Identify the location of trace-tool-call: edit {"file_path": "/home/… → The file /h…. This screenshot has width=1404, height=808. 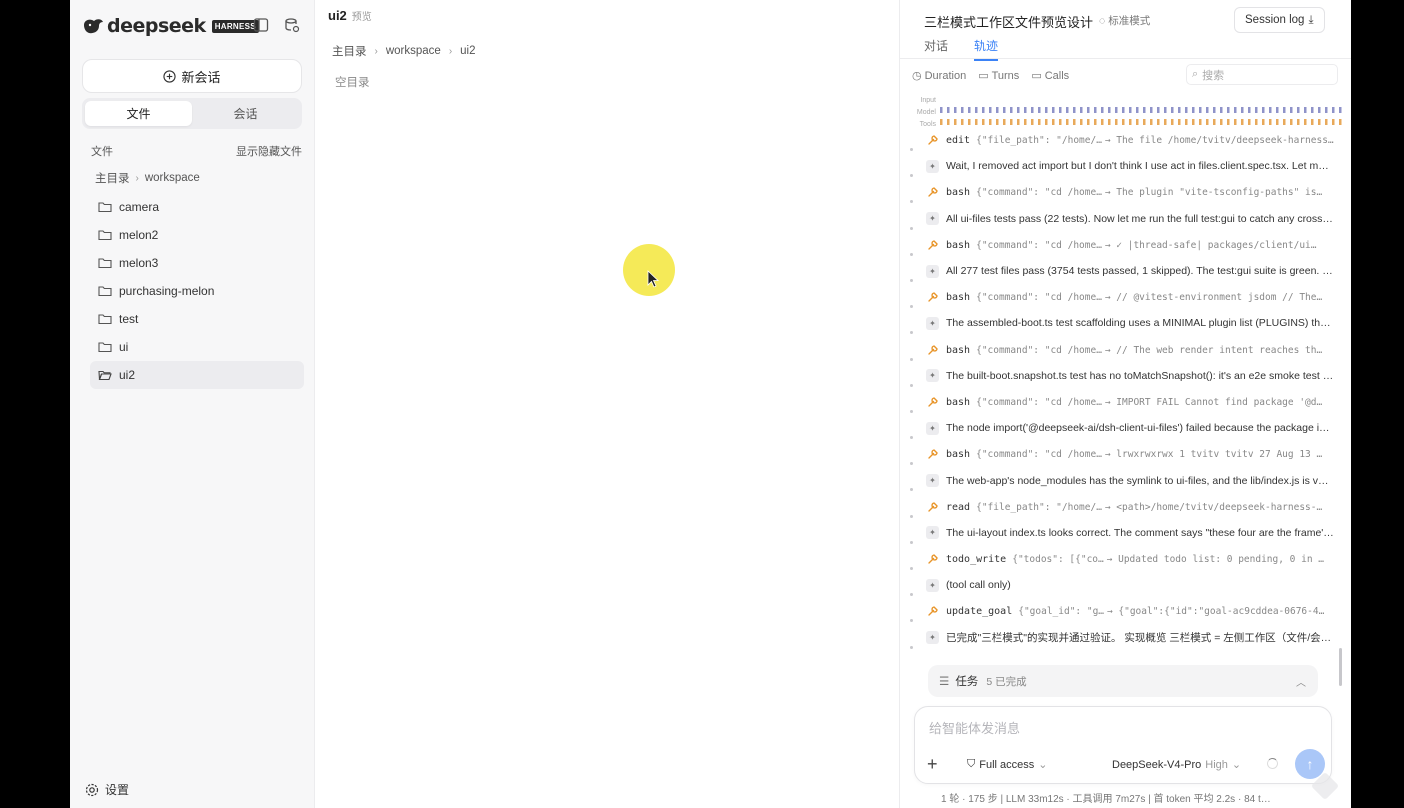
(1122, 140).